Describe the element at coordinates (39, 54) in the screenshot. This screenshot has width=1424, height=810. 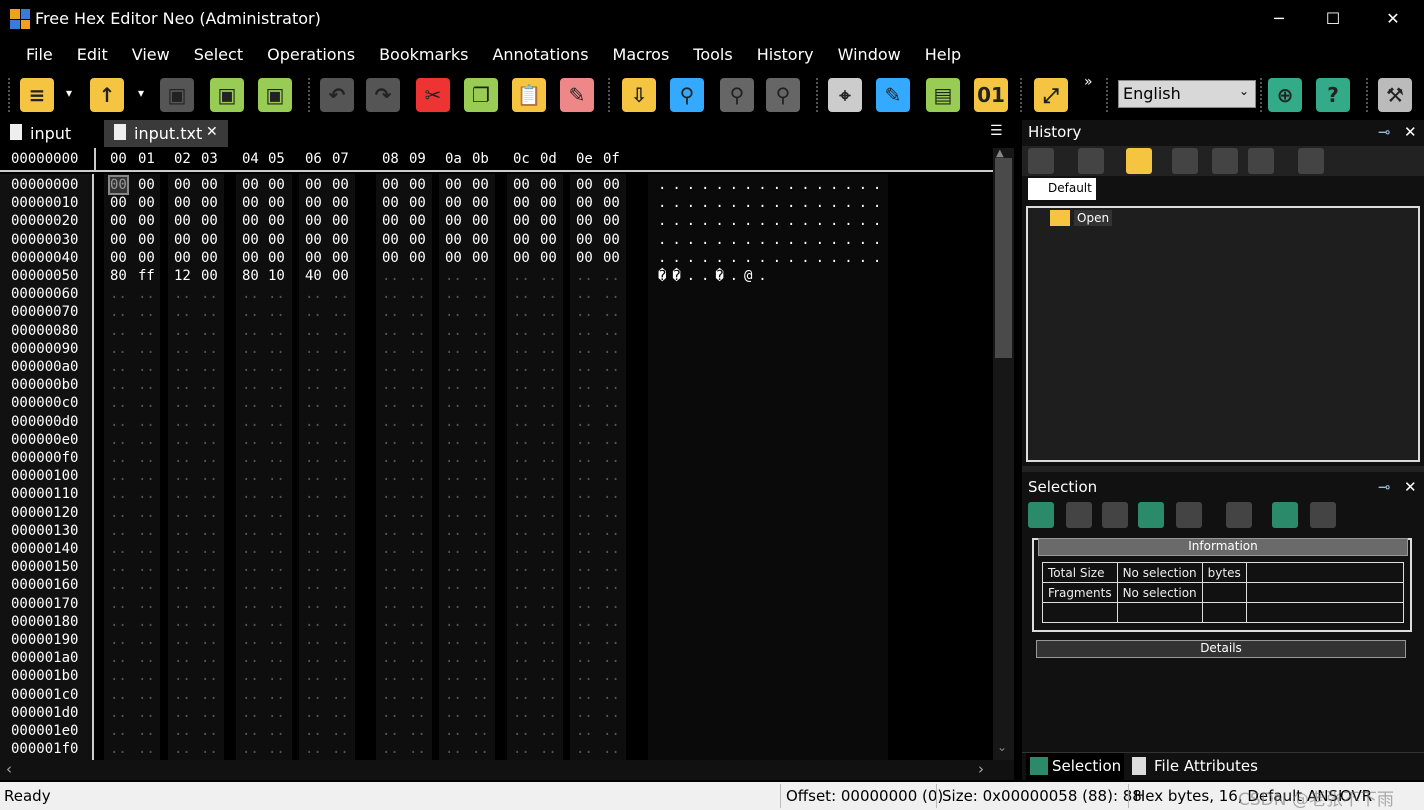
I see `menu-file: File` at that location.